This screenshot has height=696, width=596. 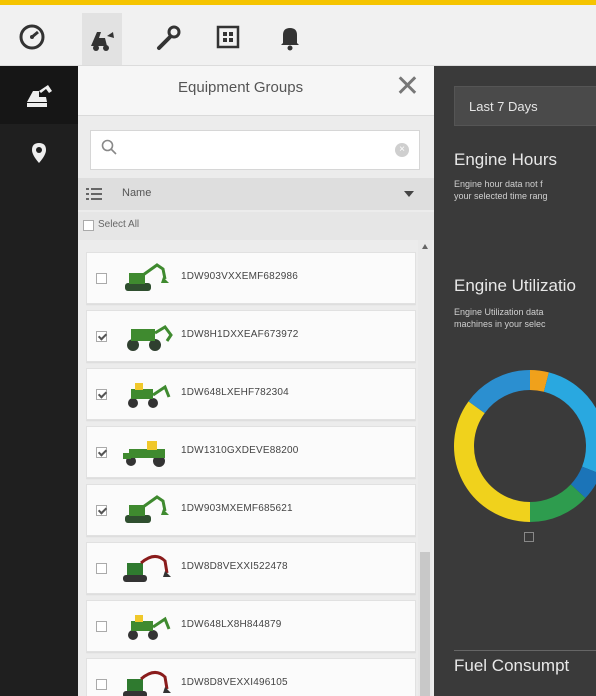 What do you see at coordinates (241, 87) in the screenshot?
I see `panel-title: Equipment Groups` at bounding box center [241, 87].